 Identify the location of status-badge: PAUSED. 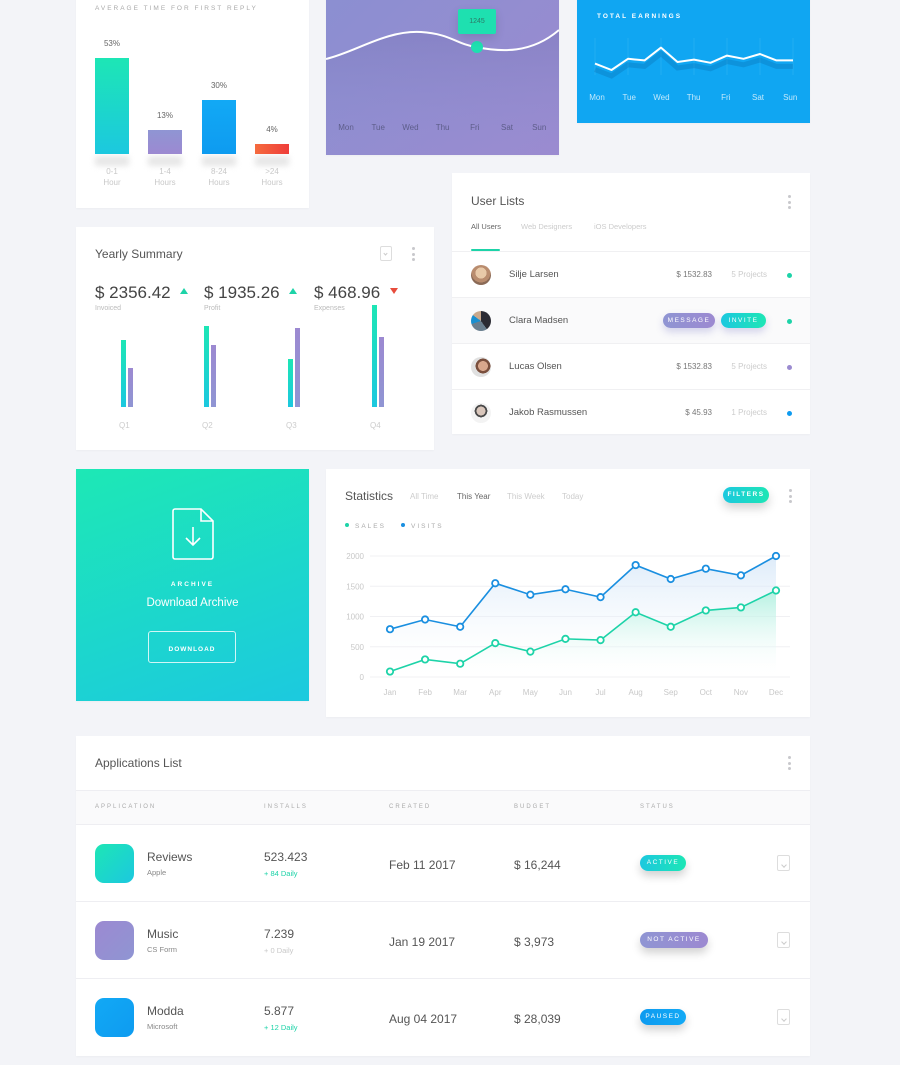
(663, 1017).